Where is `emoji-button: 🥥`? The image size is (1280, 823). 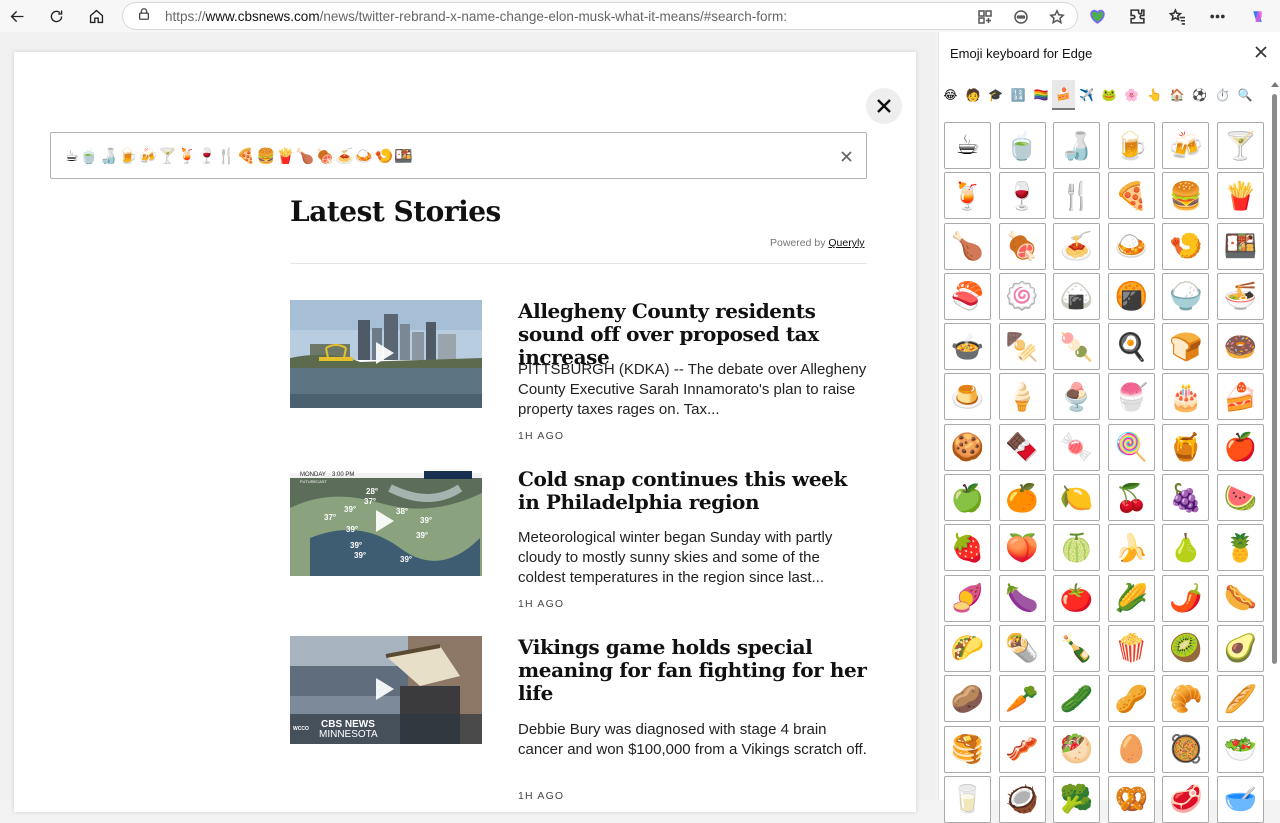
emoji-button: 🥥 is located at coordinates (1022, 799).